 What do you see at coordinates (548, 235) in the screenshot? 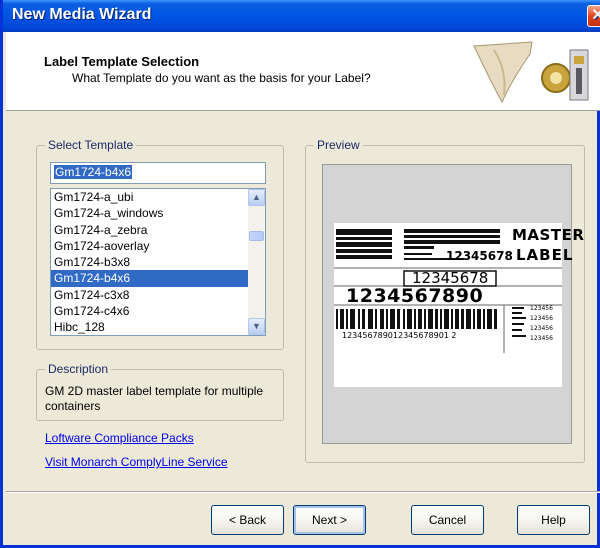
I see `label-master-text: MASTER` at bounding box center [548, 235].